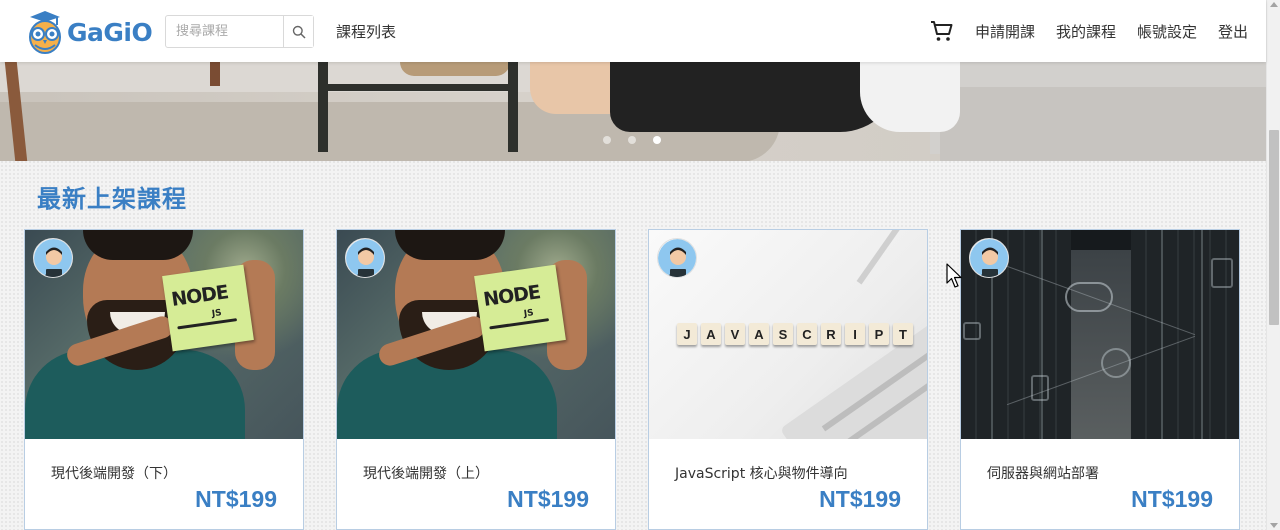 Image resolution: width=1280 pixels, height=530 pixels. Describe the element at coordinates (761, 474) in the screenshot. I see `course-title: JavaScript 核心與物件導向` at that location.